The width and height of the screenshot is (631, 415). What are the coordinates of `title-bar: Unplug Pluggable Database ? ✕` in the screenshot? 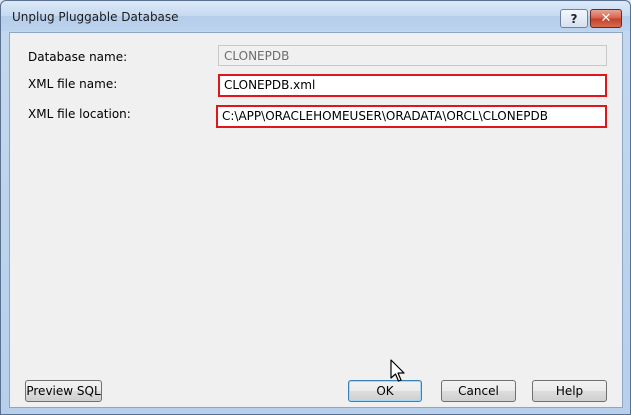 It's located at (315, 16).